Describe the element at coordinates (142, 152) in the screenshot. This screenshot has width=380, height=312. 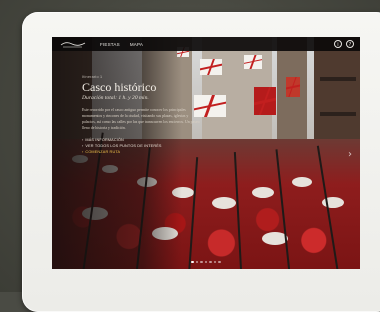
I see `start-route-link: › Comenzar ruta` at that location.